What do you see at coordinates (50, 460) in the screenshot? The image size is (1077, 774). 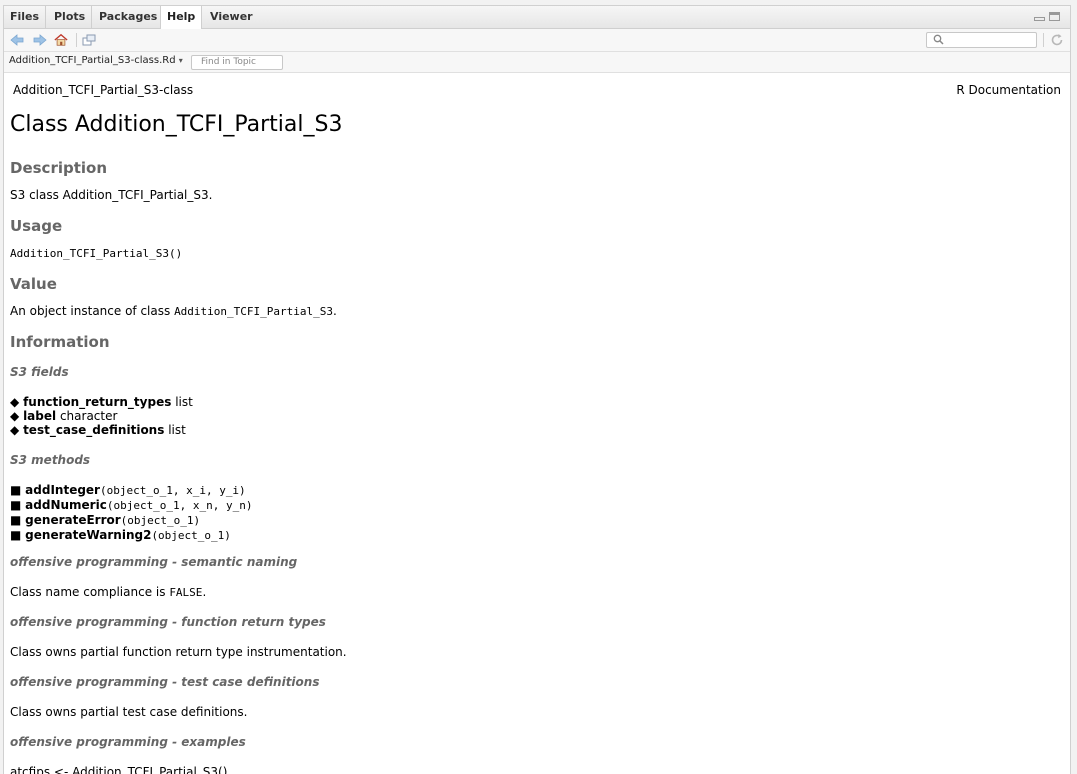 I see `s3-methods-heading: S3 methods` at bounding box center [50, 460].